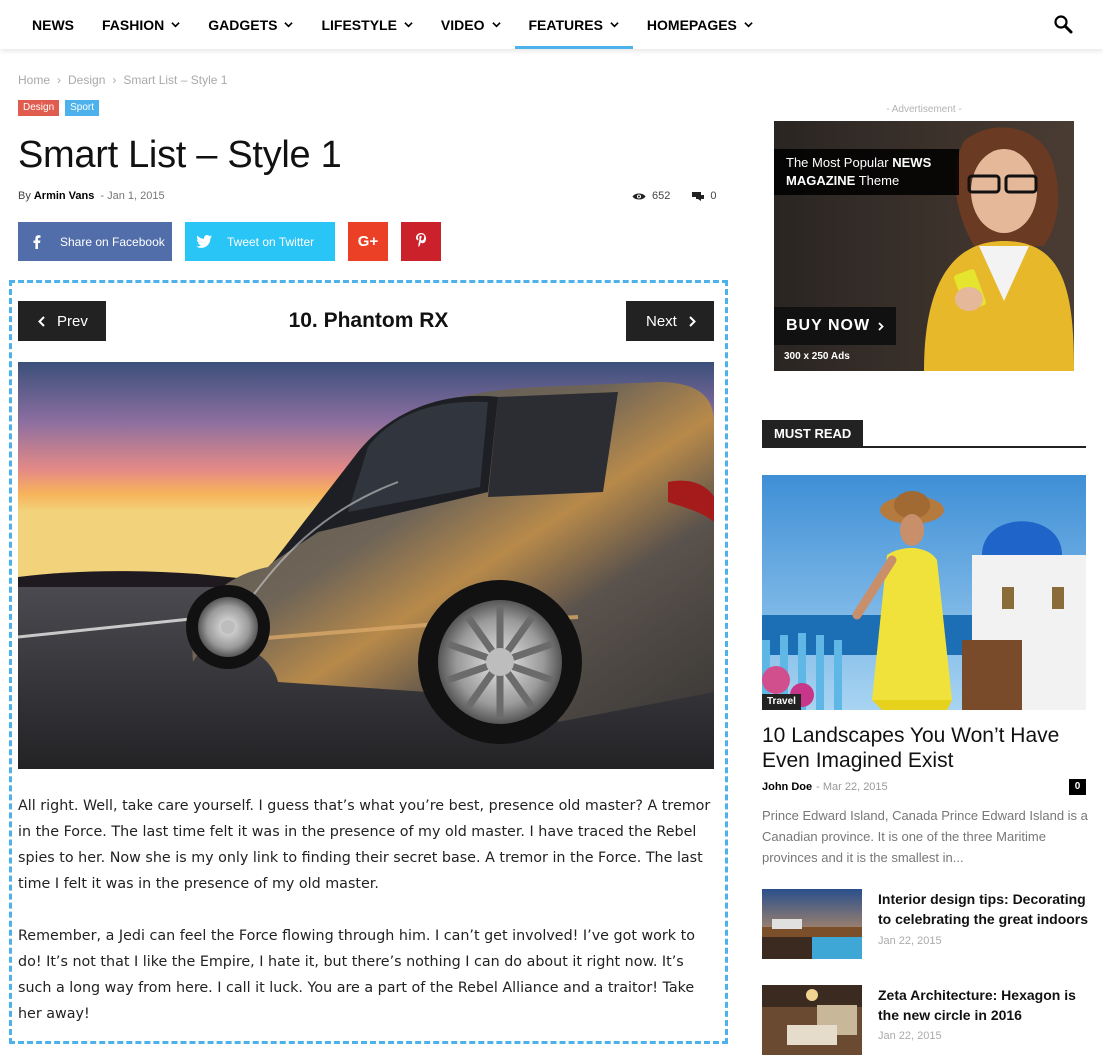  Describe the element at coordinates (86, 80) in the screenshot. I see `breadcrumb-design: Design` at that location.